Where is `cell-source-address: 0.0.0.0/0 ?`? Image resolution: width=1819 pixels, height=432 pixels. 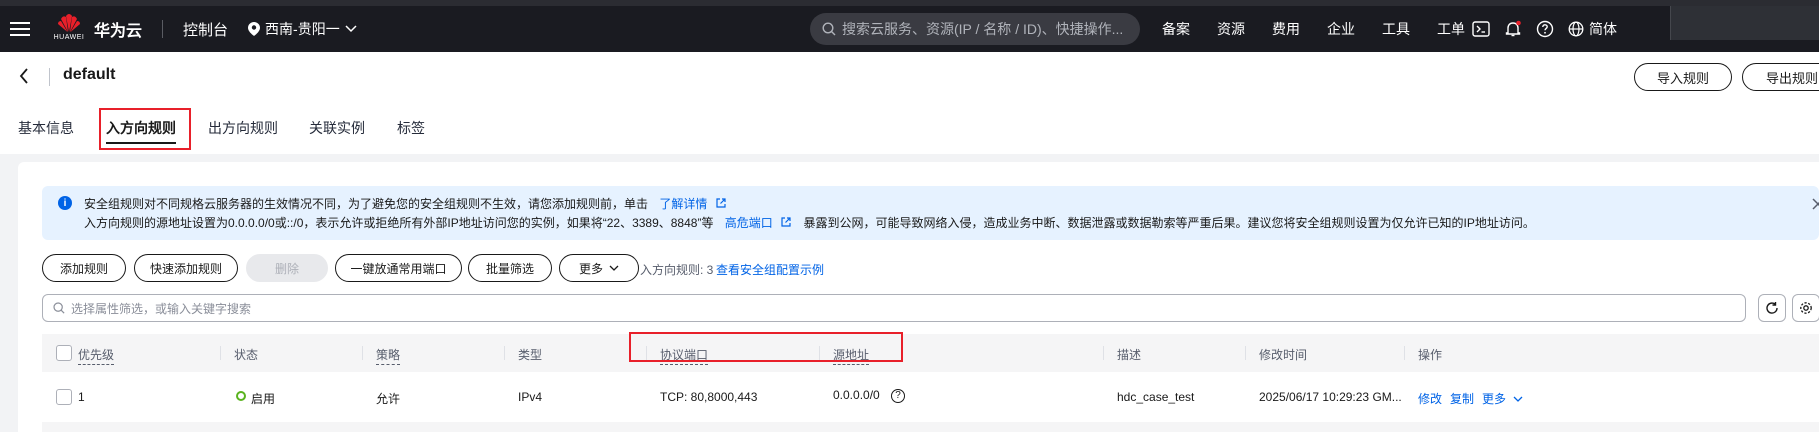 cell-source-address: 0.0.0.0/0 ? is located at coordinates (869, 395).